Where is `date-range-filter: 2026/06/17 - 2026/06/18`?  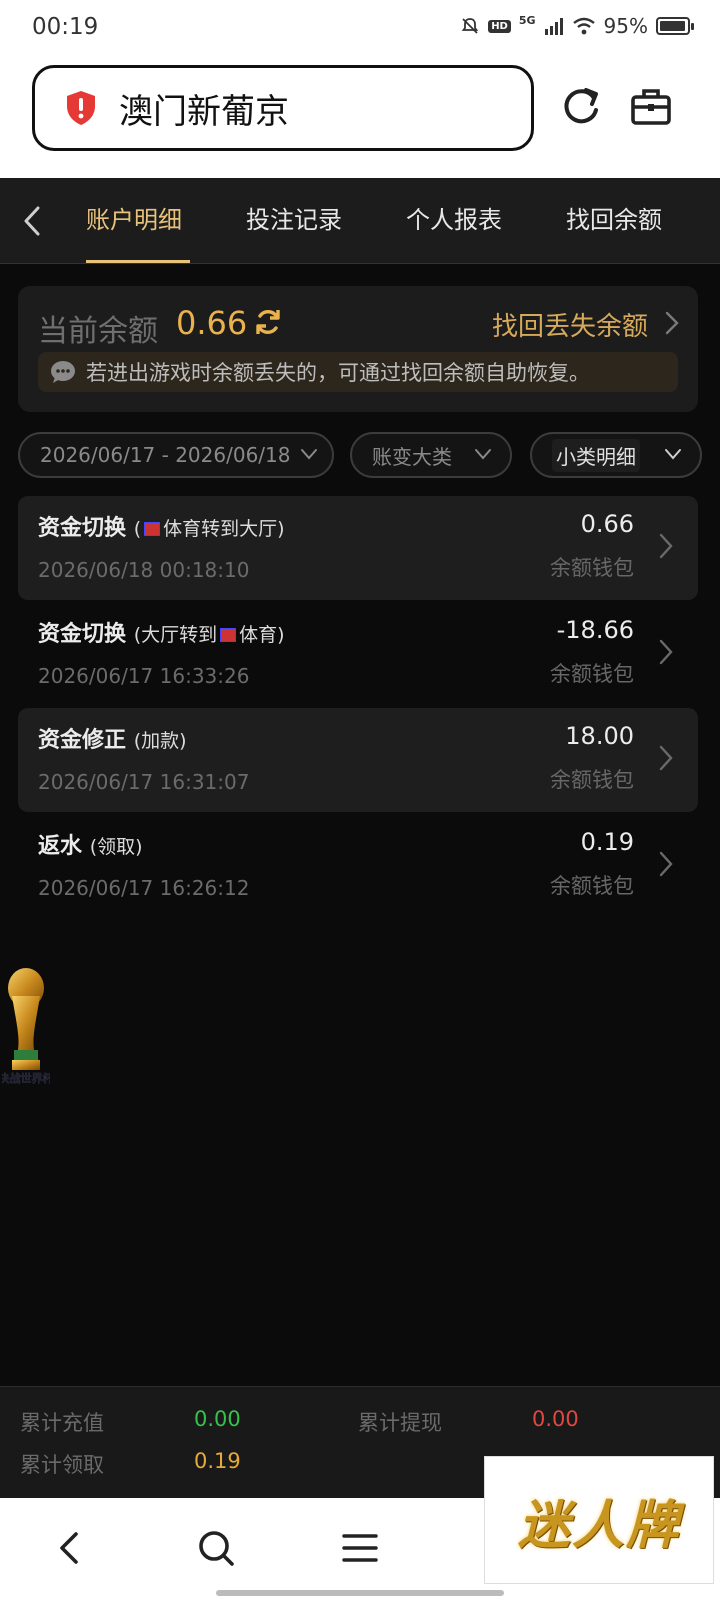
date-range-filter: 2026/06/17 - 2026/06/18 is located at coordinates (176, 455).